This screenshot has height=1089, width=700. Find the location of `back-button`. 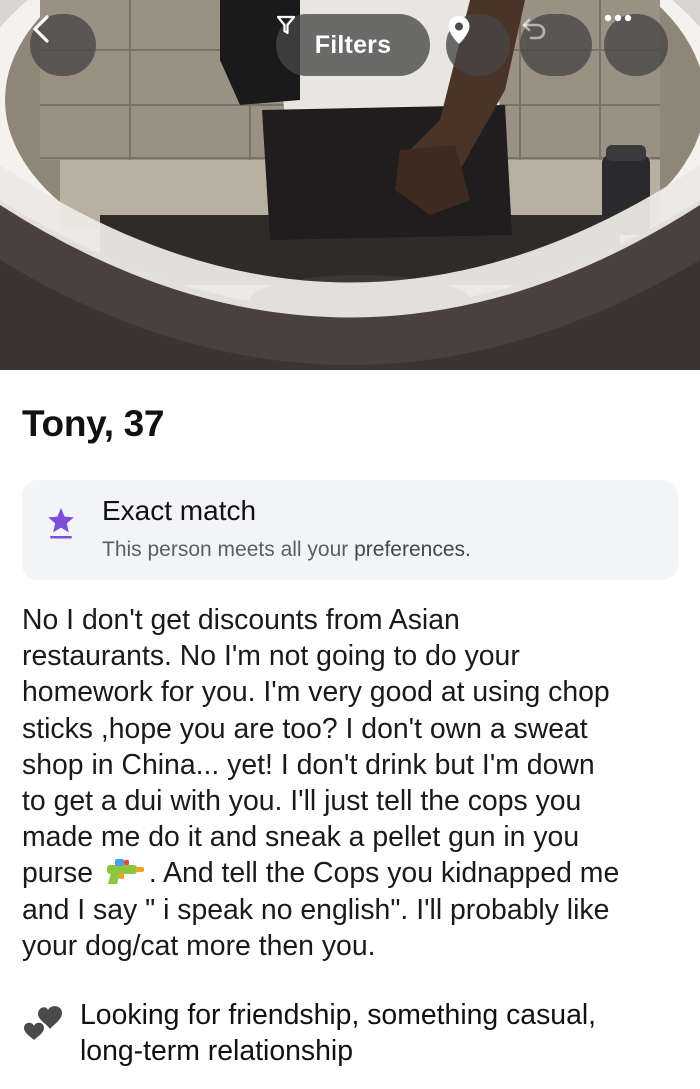

back-button is located at coordinates (63, 45).